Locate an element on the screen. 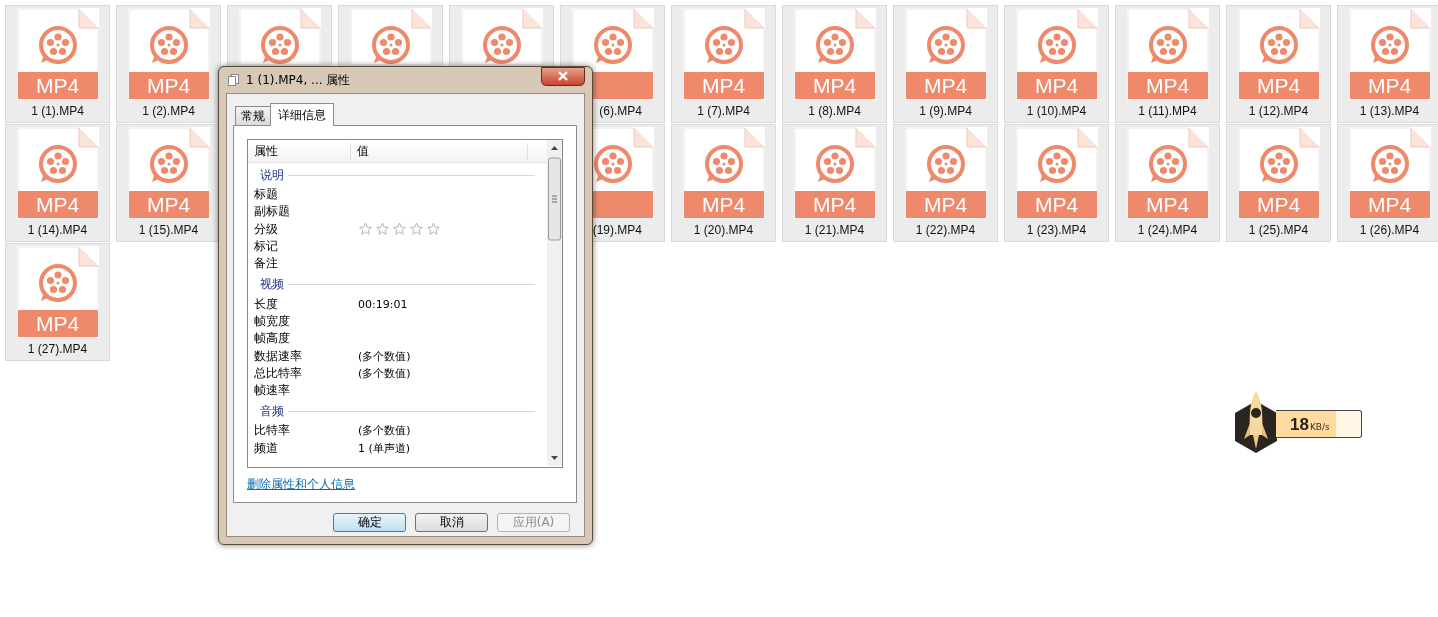 This screenshot has height=617, width=1438. close-button is located at coordinates (563, 76).